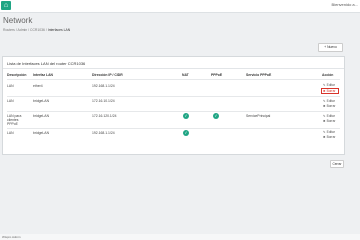 The width and height of the screenshot is (360, 240). What do you see at coordinates (258, 116) in the screenshot?
I see `row-service: ServicePrincipal` at bounding box center [258, 116].